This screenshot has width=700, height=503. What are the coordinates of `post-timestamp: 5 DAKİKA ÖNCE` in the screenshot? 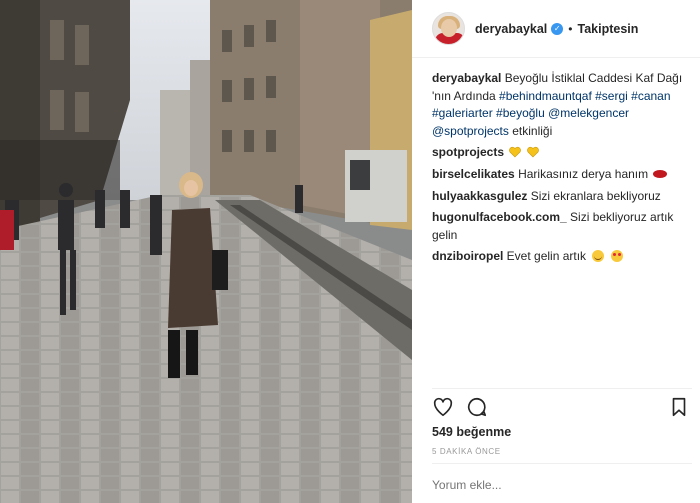 It's located at (466, 451).